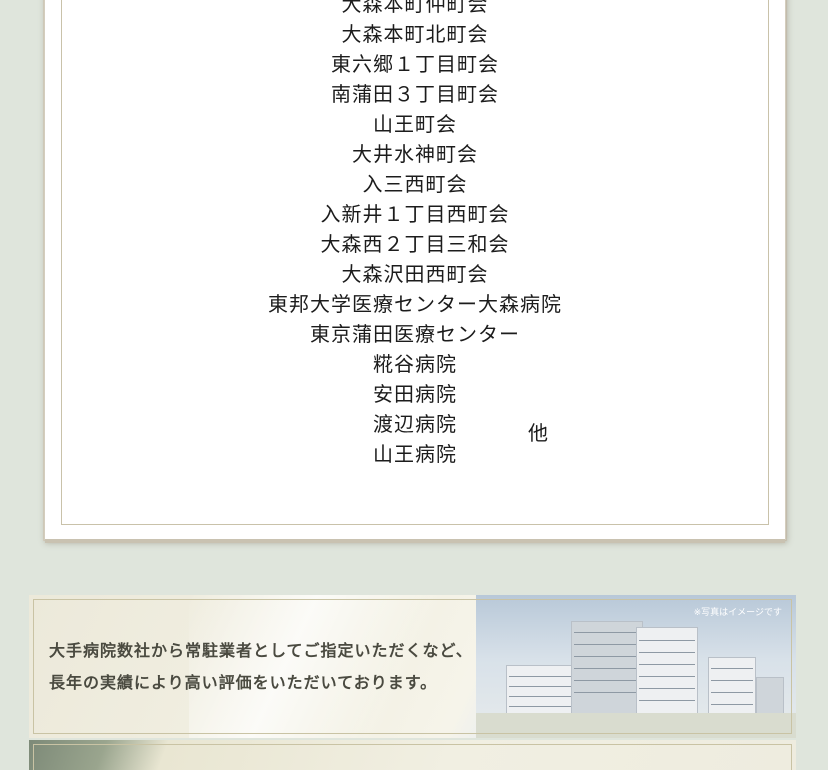 The height and width of the screenshot is (770, 828). What do you see at coordinates (415, 334) in the screenshot?
I see `list-item: 東京蒲田医療センター` at bounding box center [415, 334].